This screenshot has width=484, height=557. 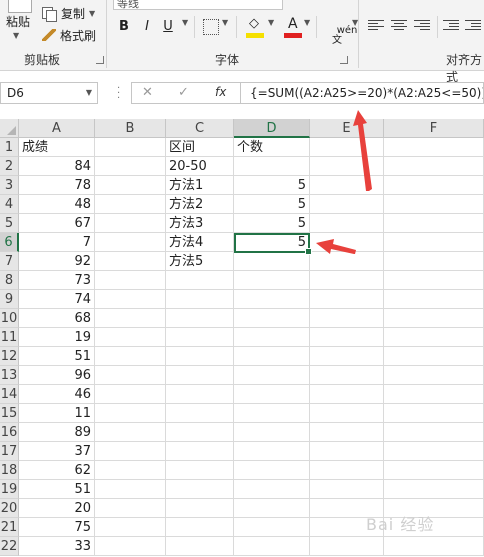 I want to click on watermark: Bai 经验, so click(x=400, y=524).